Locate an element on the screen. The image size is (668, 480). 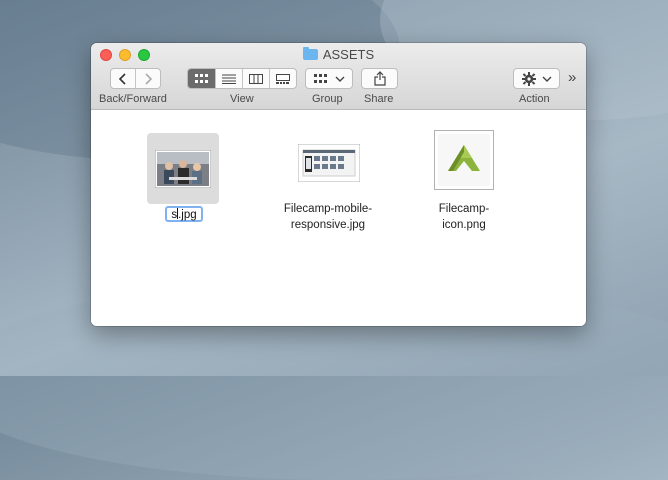
filename-rename-extension: .jpg is located at coordinates (187, 215).